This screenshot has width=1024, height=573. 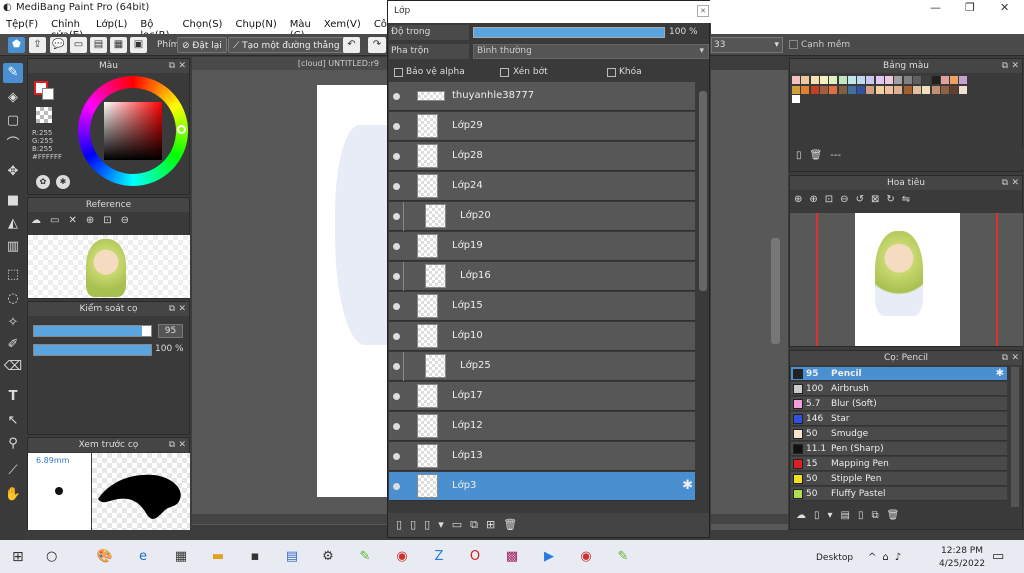 I want to click on brush-row: 100 Airbrush, so click(x=899, y=389).